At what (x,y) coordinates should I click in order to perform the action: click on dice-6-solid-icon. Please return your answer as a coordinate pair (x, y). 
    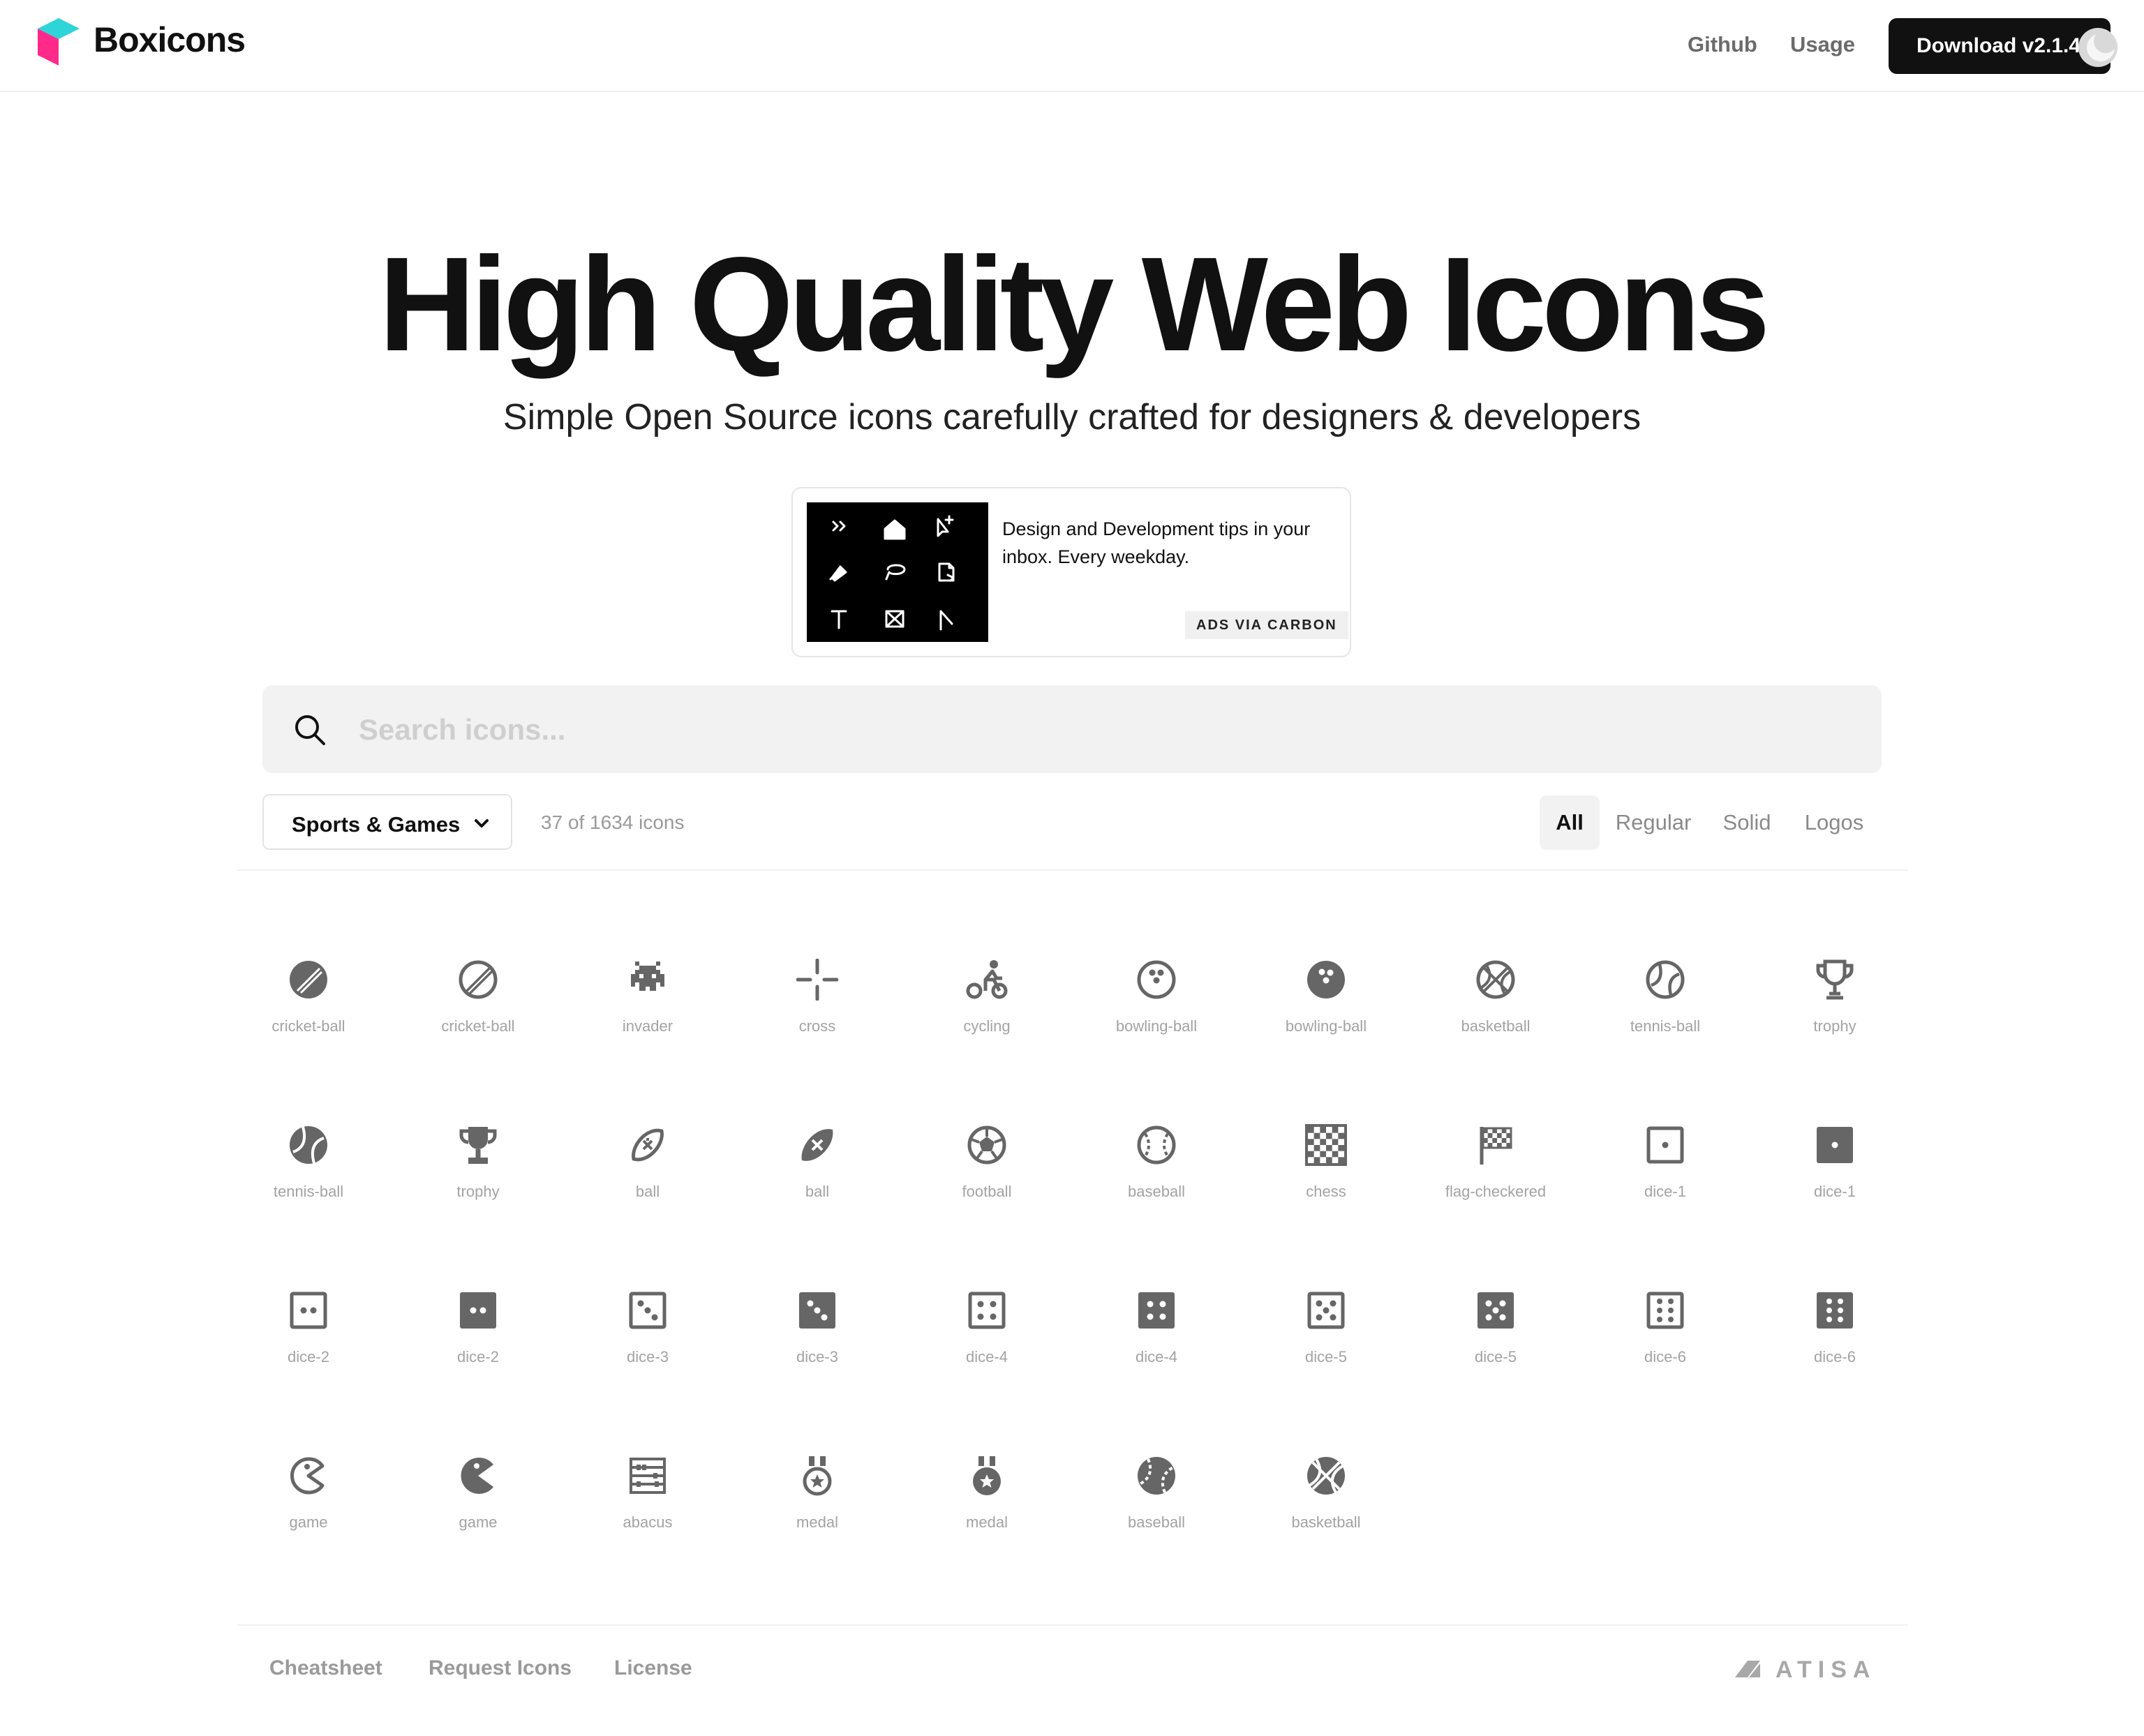
    Looking at the image, I should click on (1835, 1310).